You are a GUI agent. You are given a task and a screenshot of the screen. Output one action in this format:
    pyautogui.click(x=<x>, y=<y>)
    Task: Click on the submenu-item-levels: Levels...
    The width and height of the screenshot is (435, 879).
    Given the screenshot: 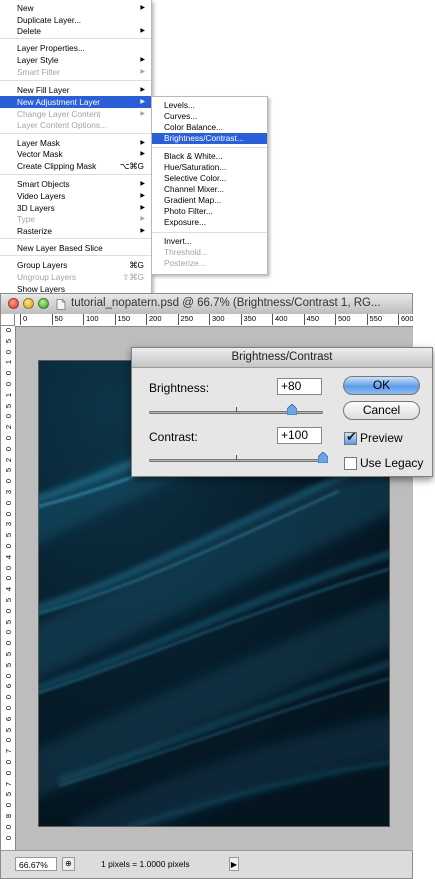 What is the action you would take?
    pyautogui.click(x=209, y=105)
    